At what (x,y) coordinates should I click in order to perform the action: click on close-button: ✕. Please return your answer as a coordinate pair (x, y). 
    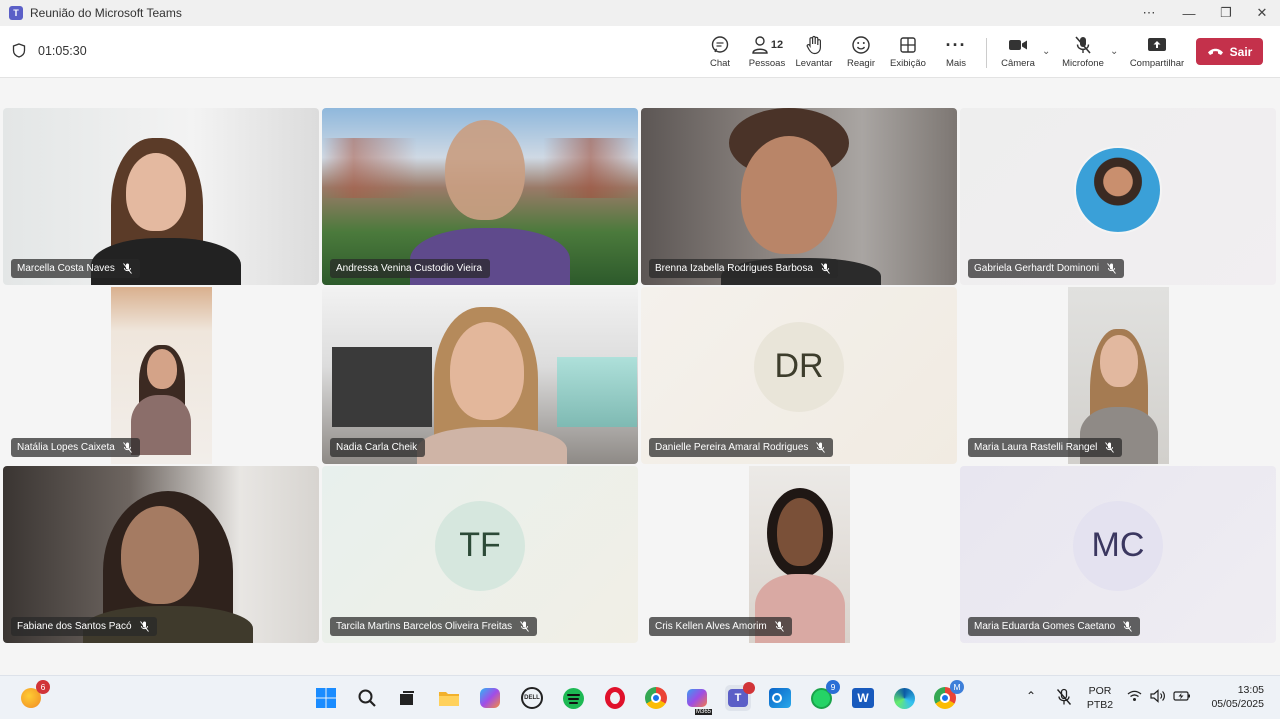
    Looking at the image, I should click on (1262, 13).